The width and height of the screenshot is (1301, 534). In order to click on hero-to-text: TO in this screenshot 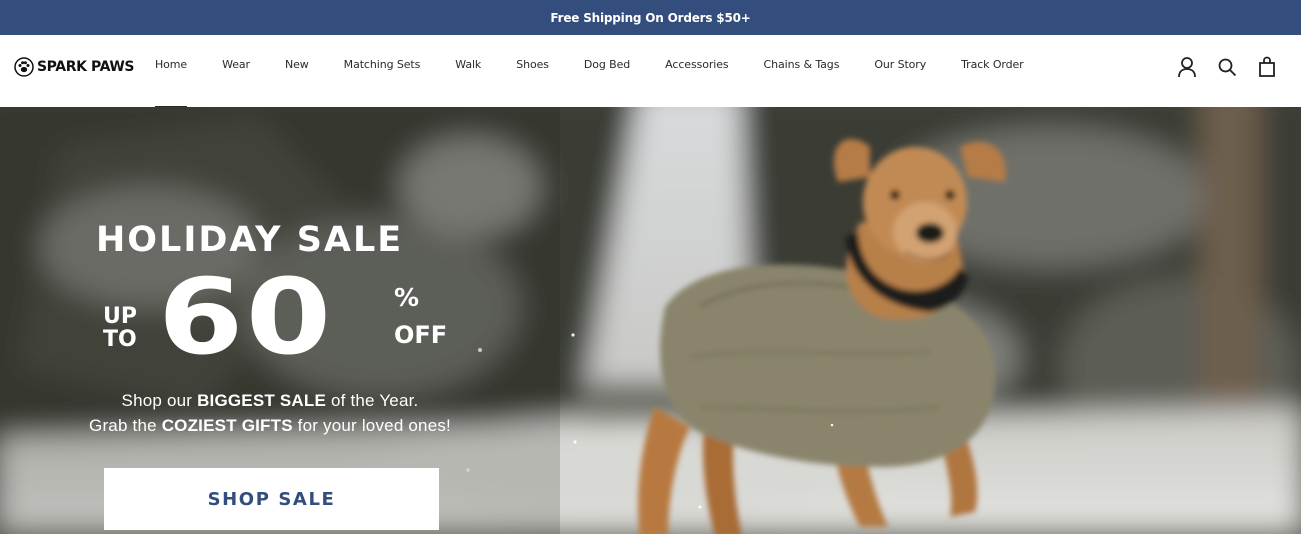, I will do `click(120, 339)`.